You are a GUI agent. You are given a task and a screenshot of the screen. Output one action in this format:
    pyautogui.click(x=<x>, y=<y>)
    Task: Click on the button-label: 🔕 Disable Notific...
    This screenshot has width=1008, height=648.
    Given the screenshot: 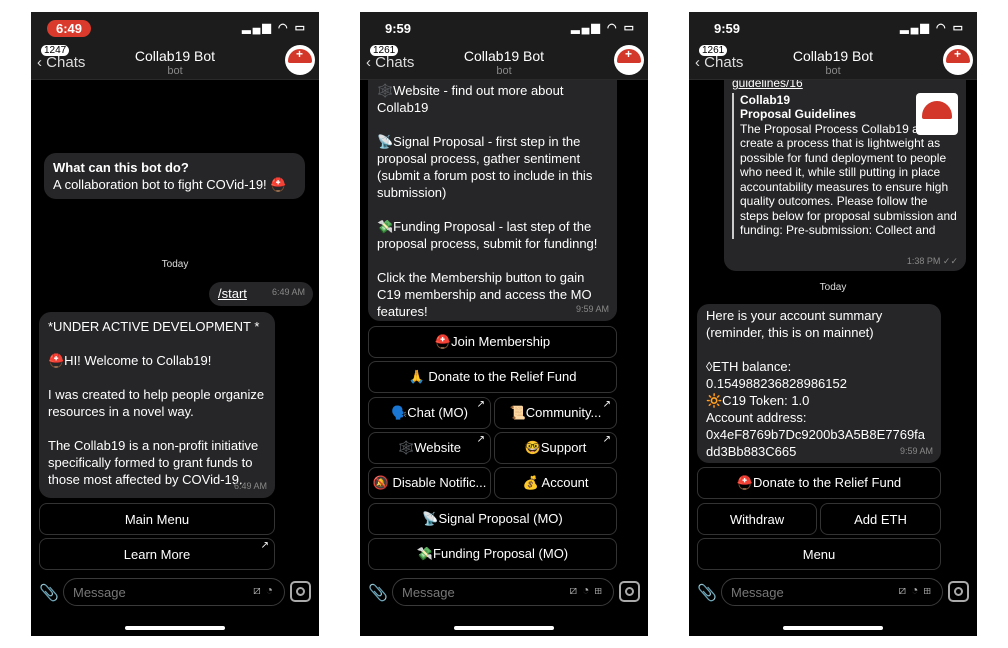 What is the action you would take?
    pyautogui.click(x=429, y=482)
    